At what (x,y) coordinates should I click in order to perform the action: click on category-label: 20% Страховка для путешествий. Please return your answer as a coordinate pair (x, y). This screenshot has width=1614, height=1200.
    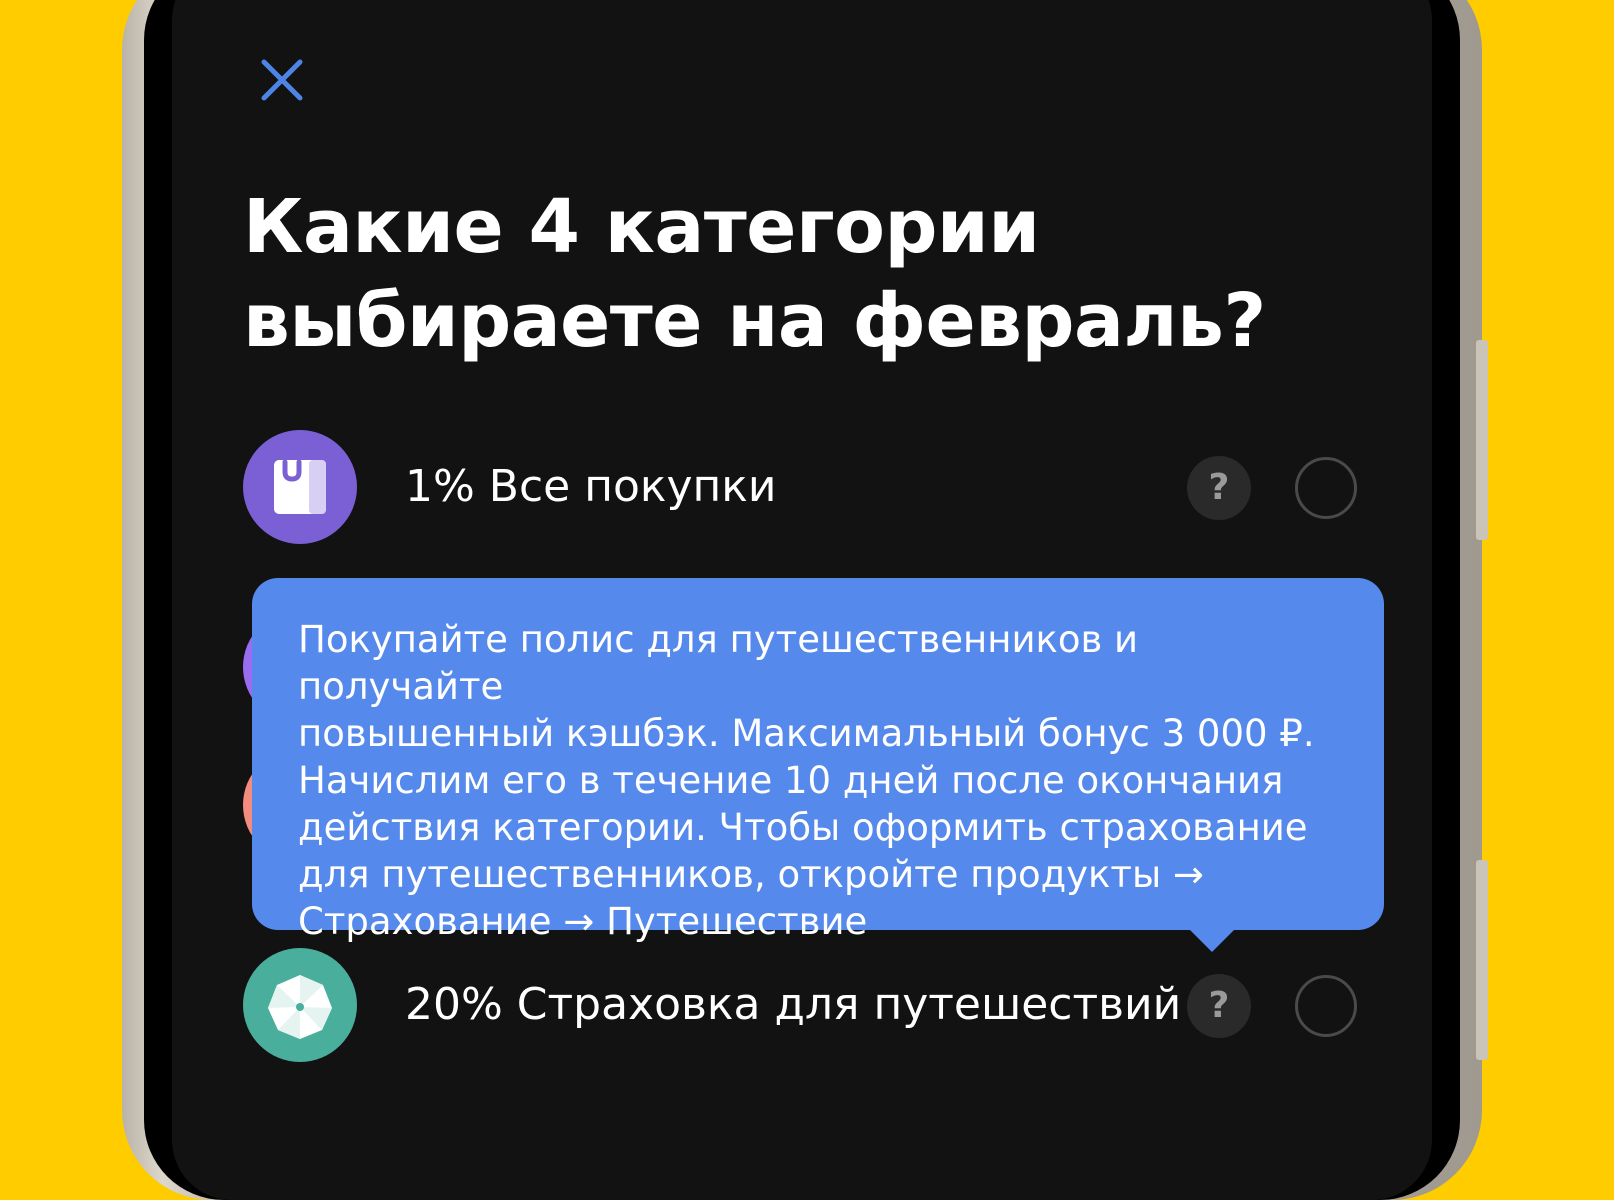
    Looking at the image, I should click on (793, 1004).